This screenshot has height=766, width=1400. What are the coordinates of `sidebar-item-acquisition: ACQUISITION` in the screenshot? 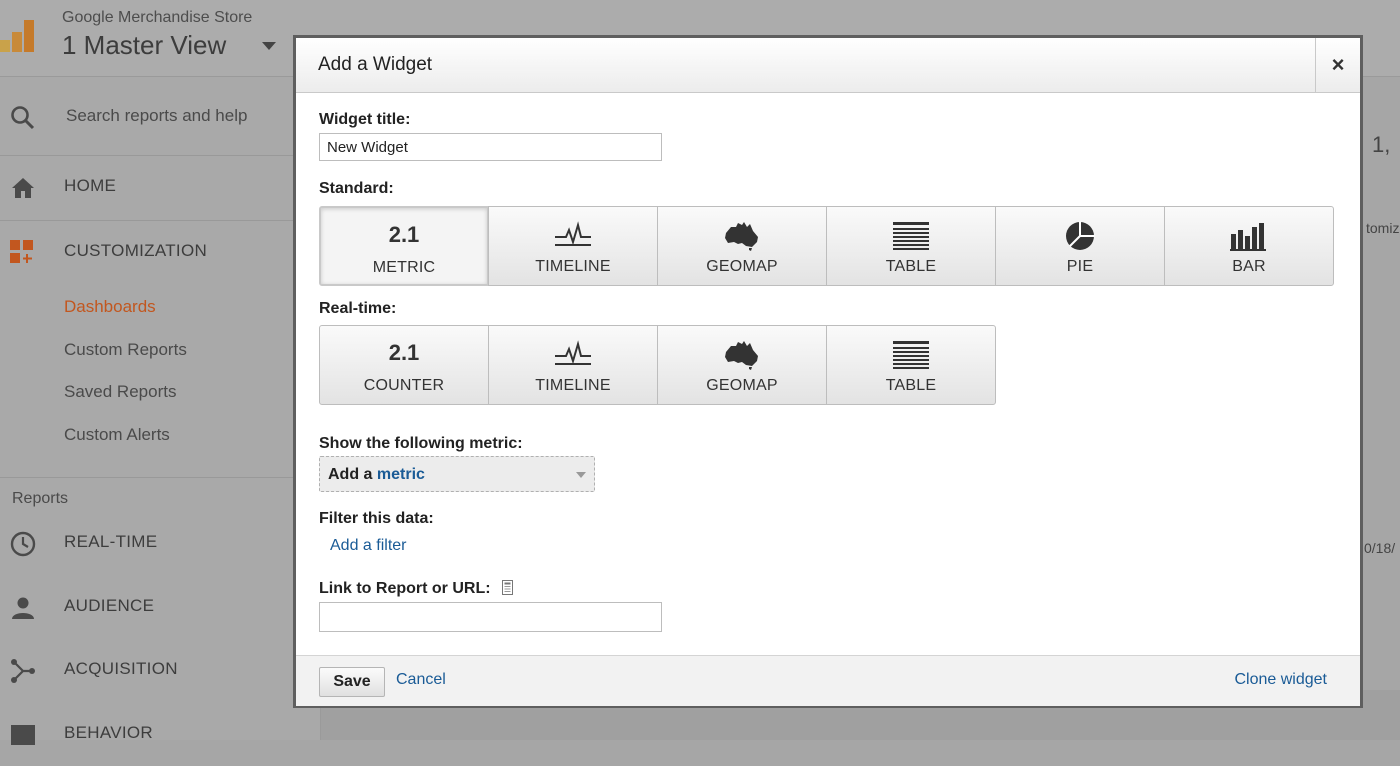 It's located at (160, 671).